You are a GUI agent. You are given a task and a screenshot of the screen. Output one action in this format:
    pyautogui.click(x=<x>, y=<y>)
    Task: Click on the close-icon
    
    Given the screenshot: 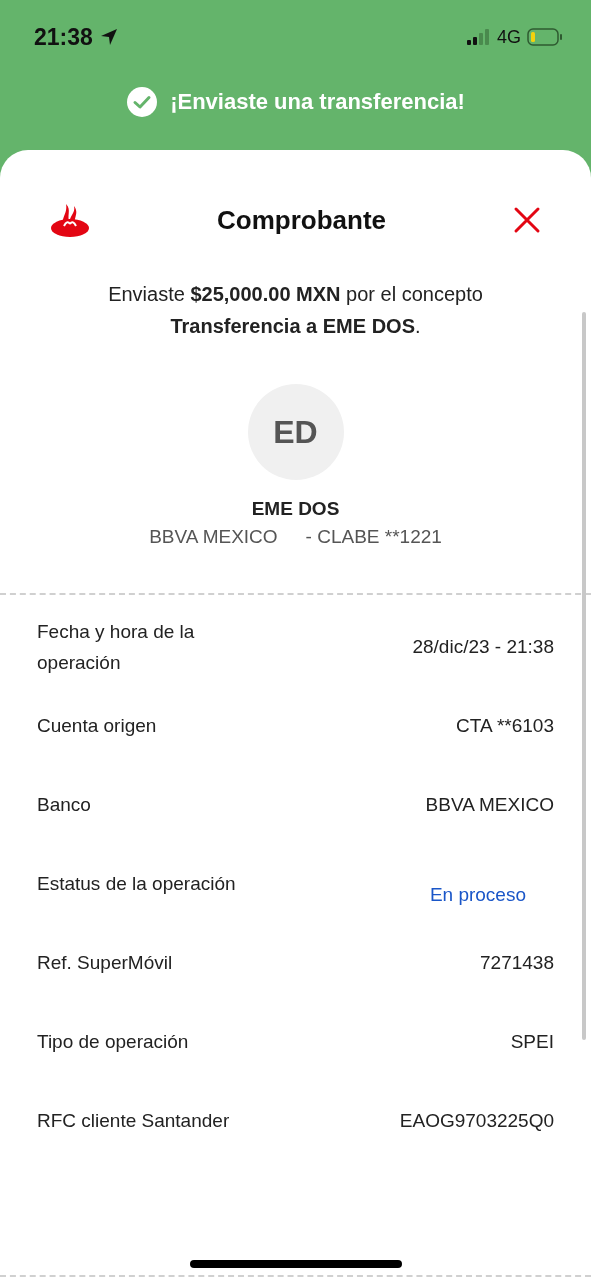 What is the action you would take?
    pyautogui.click(x=527, y=220)
    